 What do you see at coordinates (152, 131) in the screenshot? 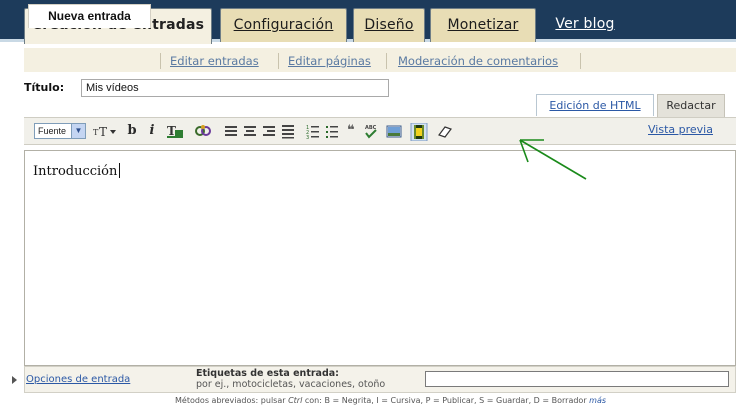
I see `italic-button: i` at bounding box center [152, 131].